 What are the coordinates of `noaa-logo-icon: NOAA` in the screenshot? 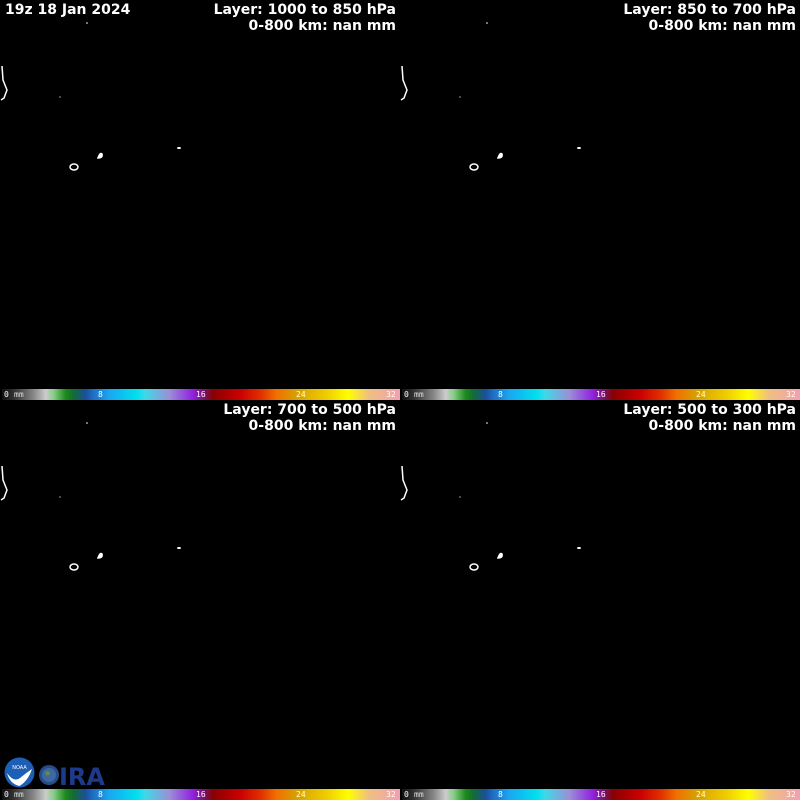 It's located at (19, 772).